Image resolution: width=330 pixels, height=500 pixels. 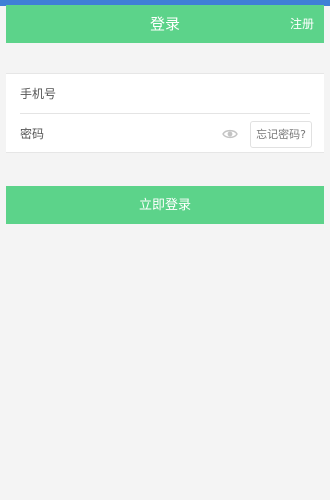 I want to click on page-title: 登录, so click(x=164, y=24).